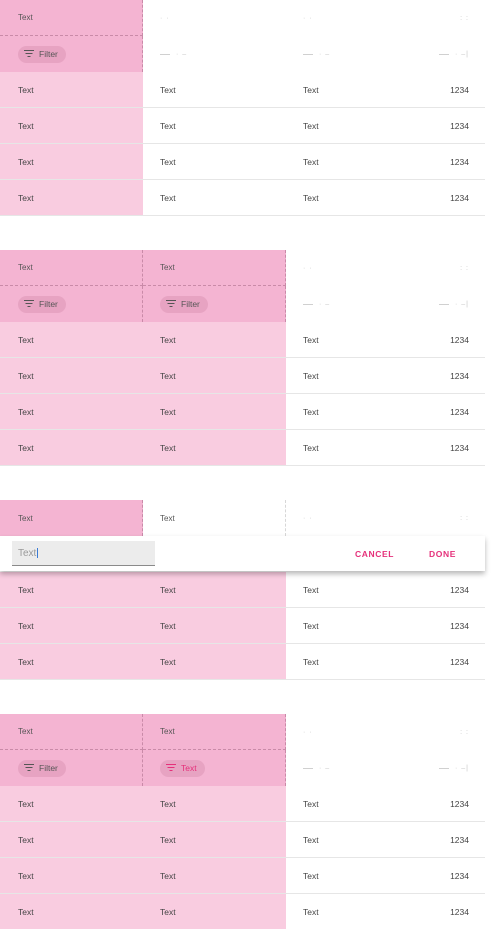  I want to click on filter-chip-active: Text, so click(182, 768).